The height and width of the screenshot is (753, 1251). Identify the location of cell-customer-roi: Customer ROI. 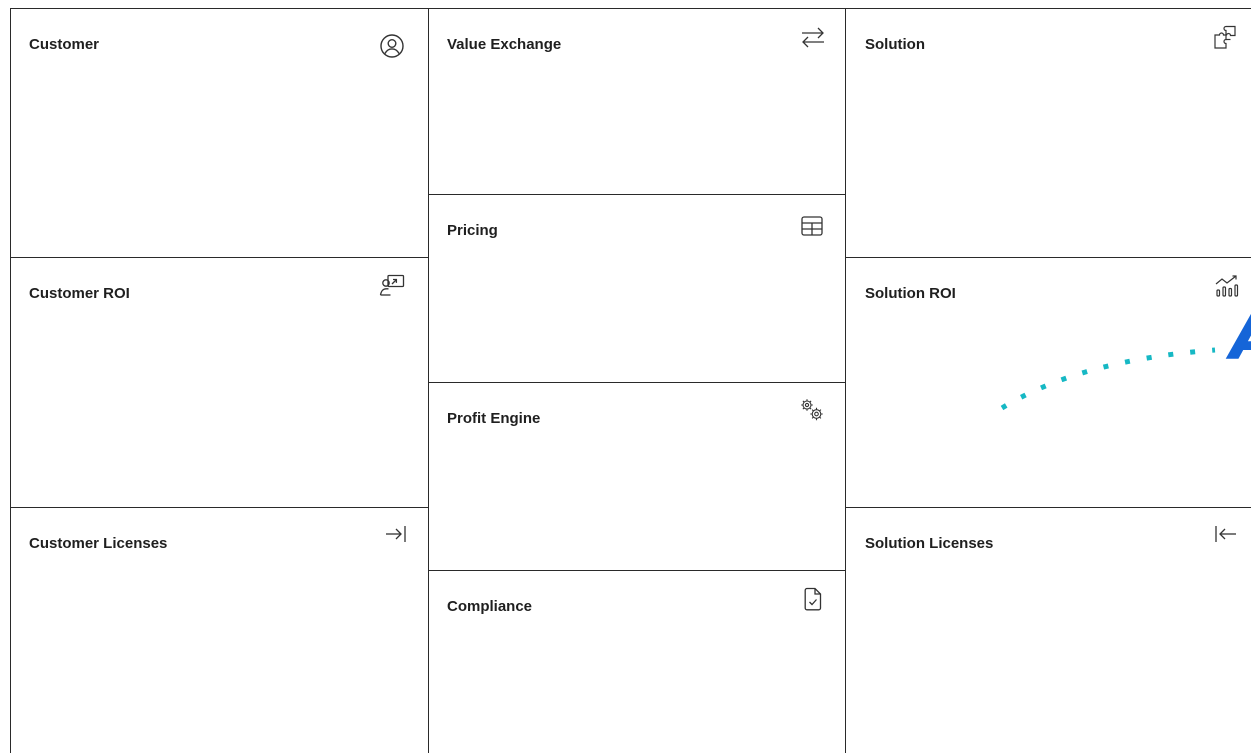
(219, 383).